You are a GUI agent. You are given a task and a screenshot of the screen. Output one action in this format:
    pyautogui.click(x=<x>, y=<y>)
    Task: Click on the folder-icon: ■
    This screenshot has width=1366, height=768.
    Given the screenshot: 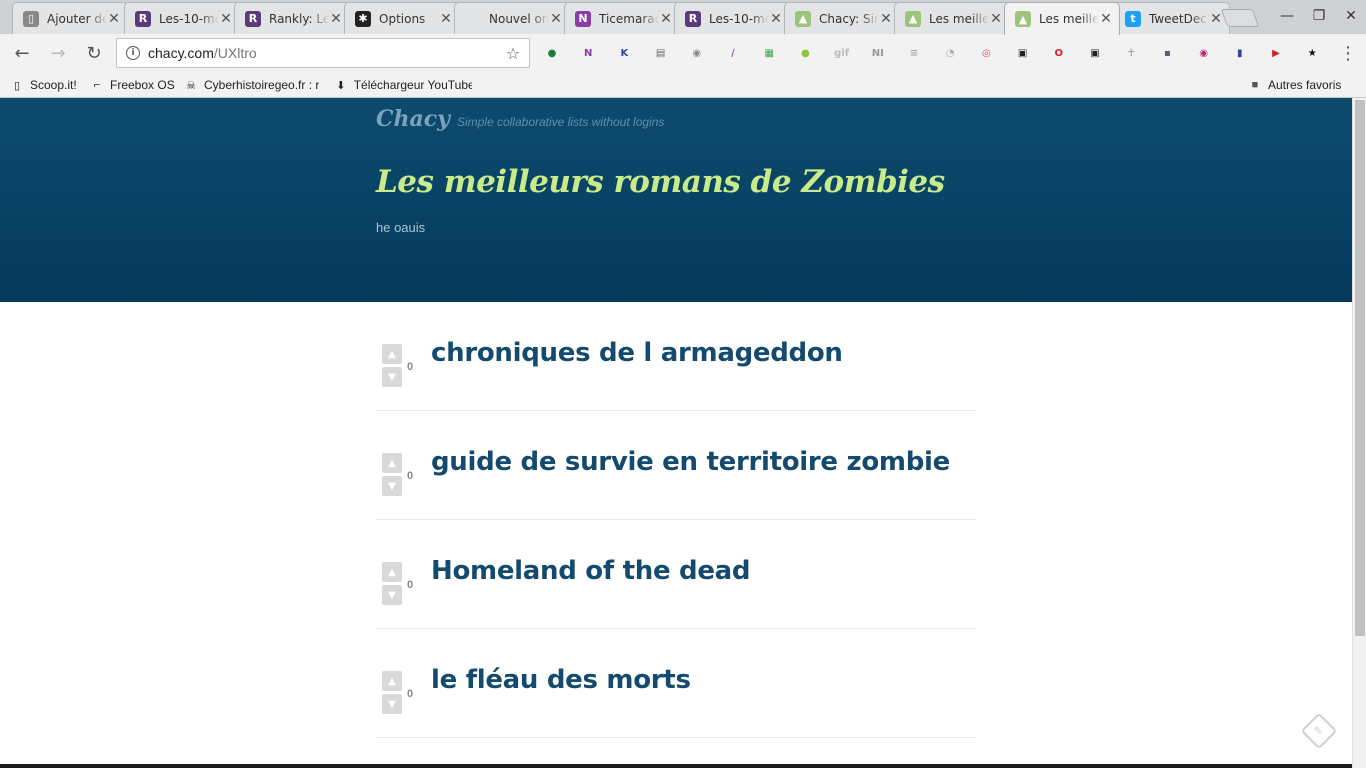 What is the action you would take?
    pyautogui.click(x=1255, y=85)
    